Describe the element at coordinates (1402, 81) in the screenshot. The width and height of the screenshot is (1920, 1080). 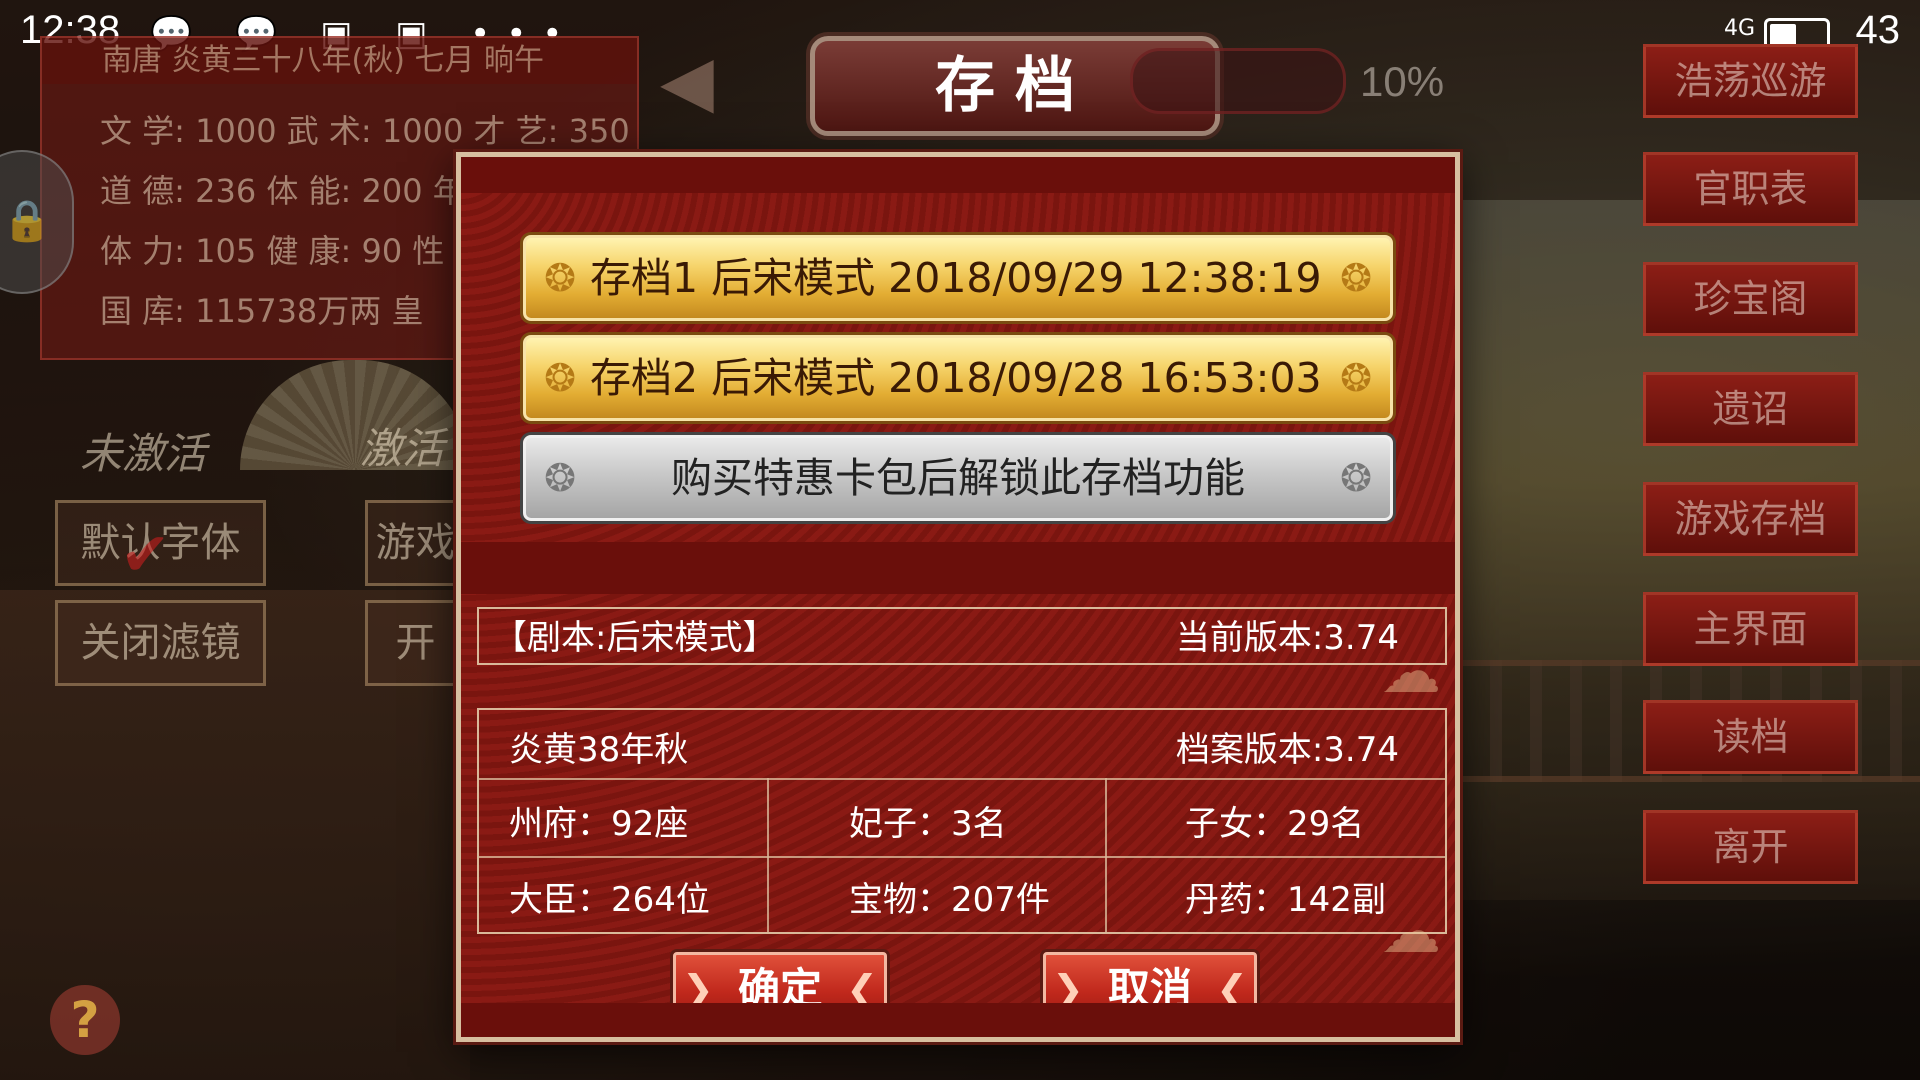
I see `volume-percent: 10%` at that location.